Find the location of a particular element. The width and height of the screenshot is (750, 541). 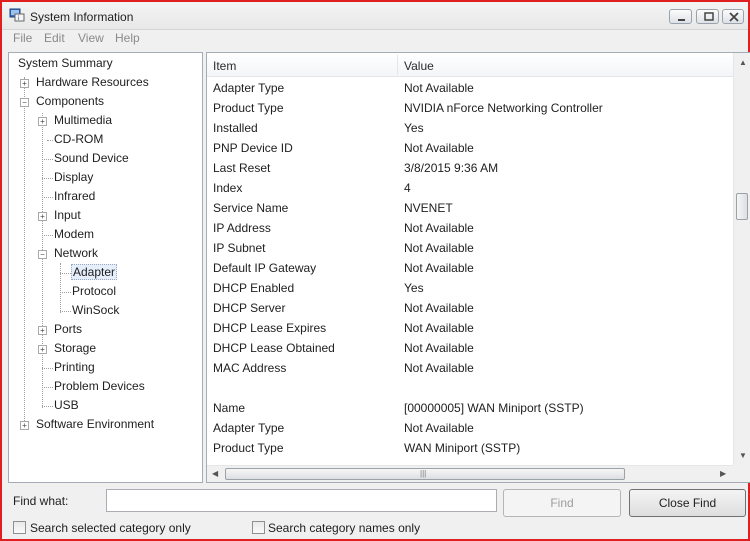

title-bar: i System Information is located at coordinates (375, 16).